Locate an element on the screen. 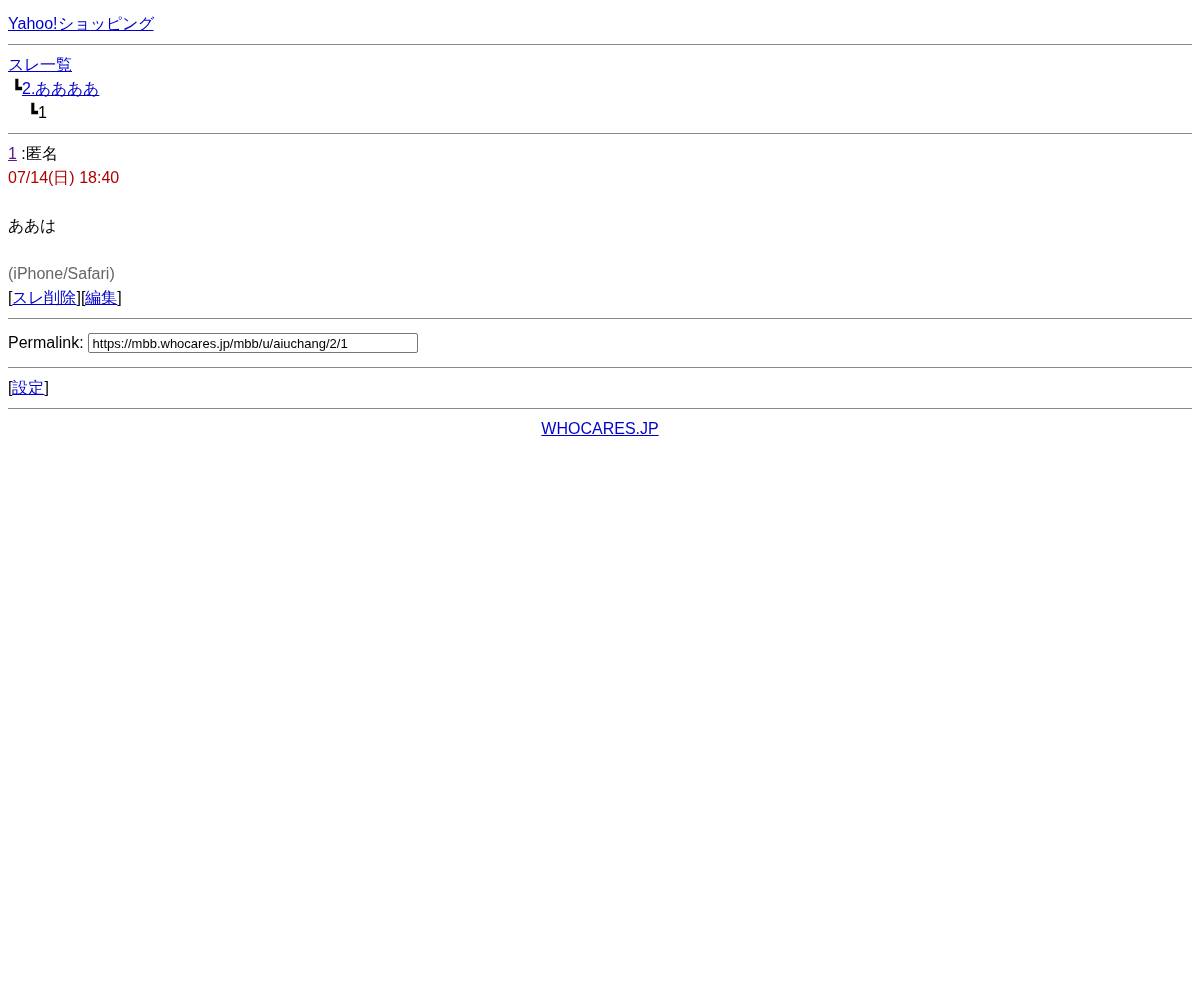 The width and height of the screenshot is (1200, 1000). thread-list-link: スレ一覧 is located at coordinates (40, 64).